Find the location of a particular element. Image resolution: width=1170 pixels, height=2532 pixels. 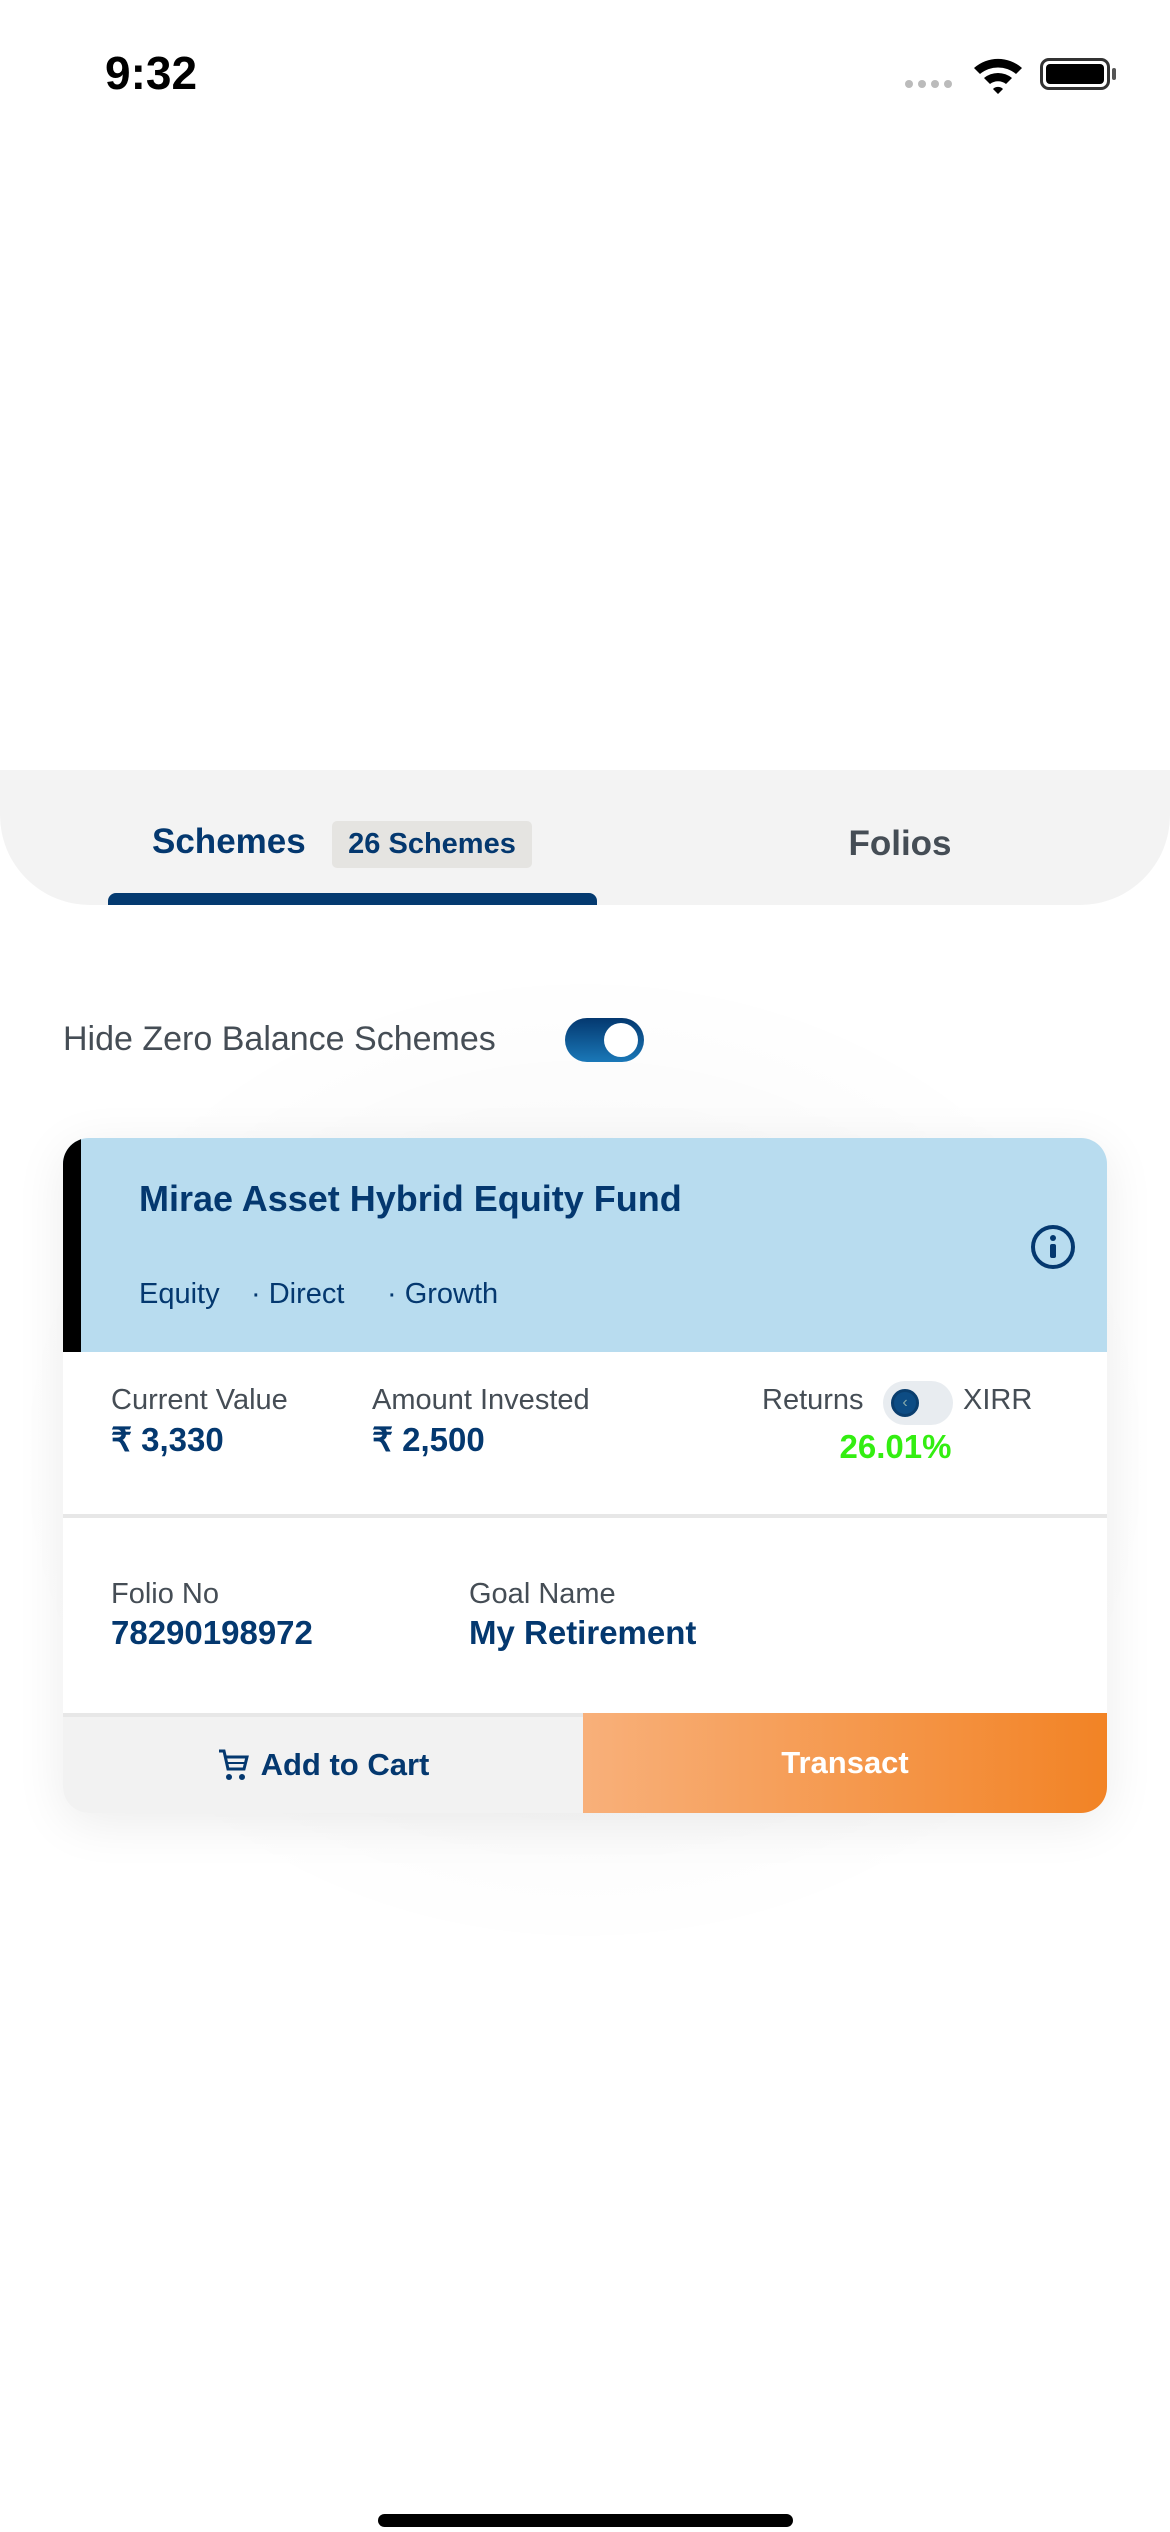

amount-invested: ₹ 2,500 is located at coordinates (428, 1439).